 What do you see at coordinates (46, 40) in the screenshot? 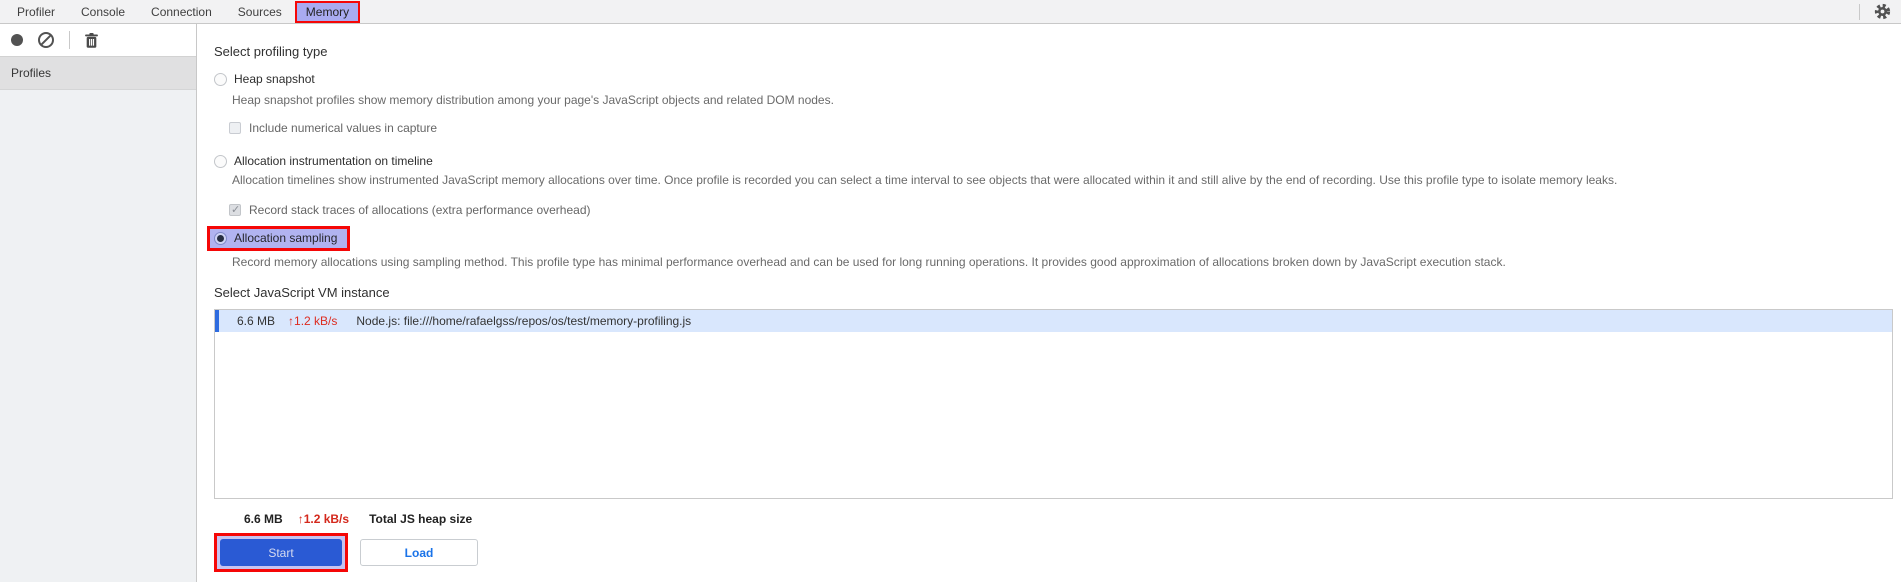
I see `clear-icon` at bounding box center [46, 40].